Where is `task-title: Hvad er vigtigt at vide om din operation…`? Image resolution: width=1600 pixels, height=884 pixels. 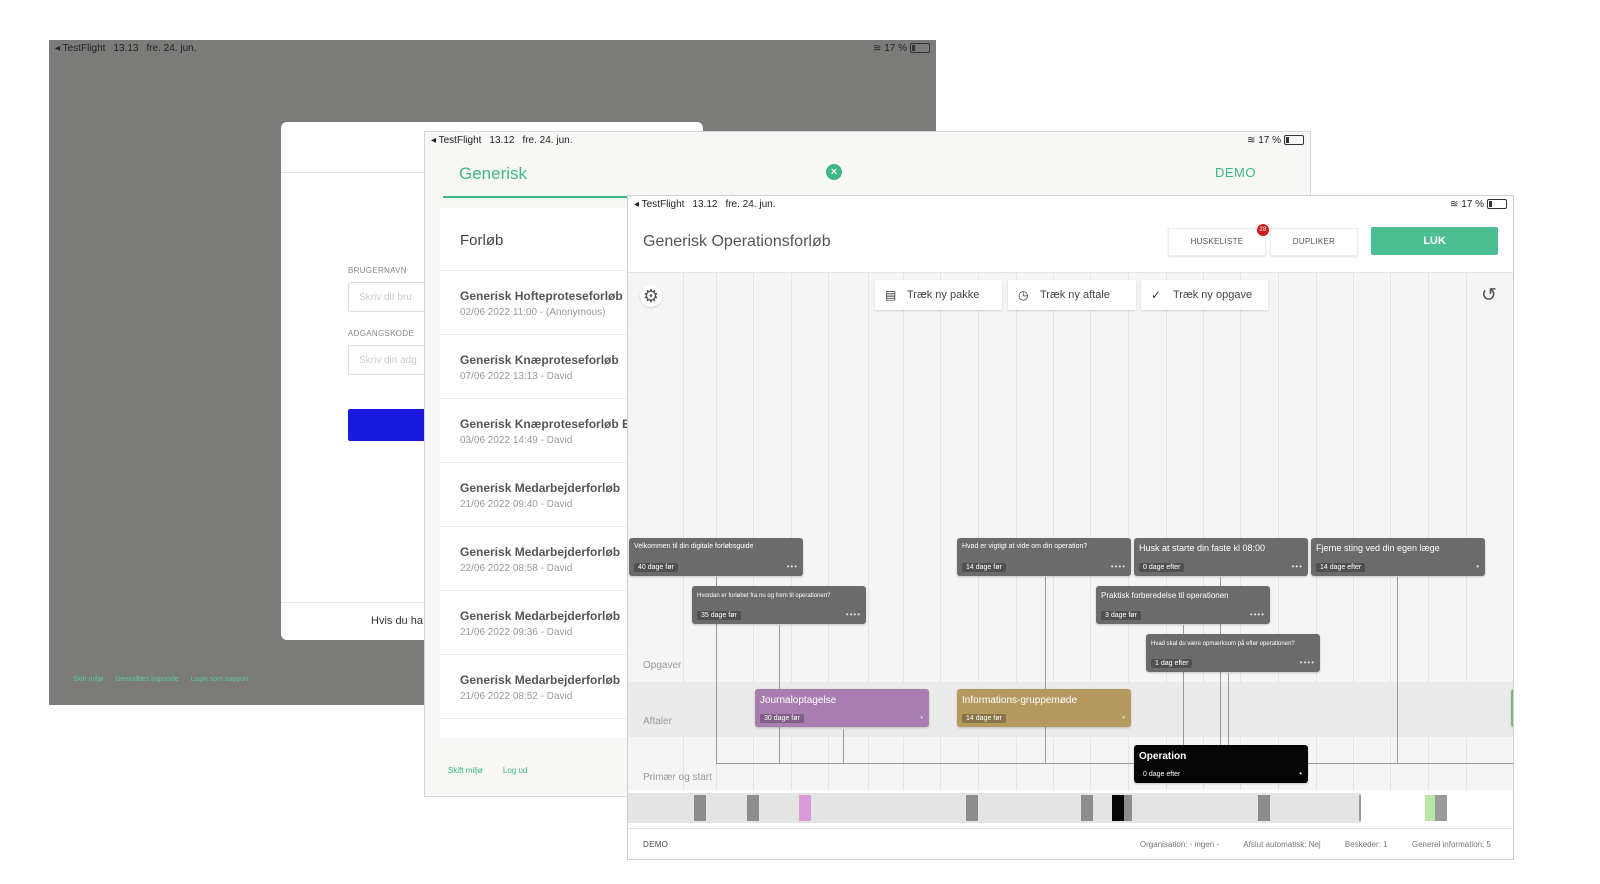
task-title: Hvad er vigtigt at vide om din operation… is located at coordinates (1025, 546).